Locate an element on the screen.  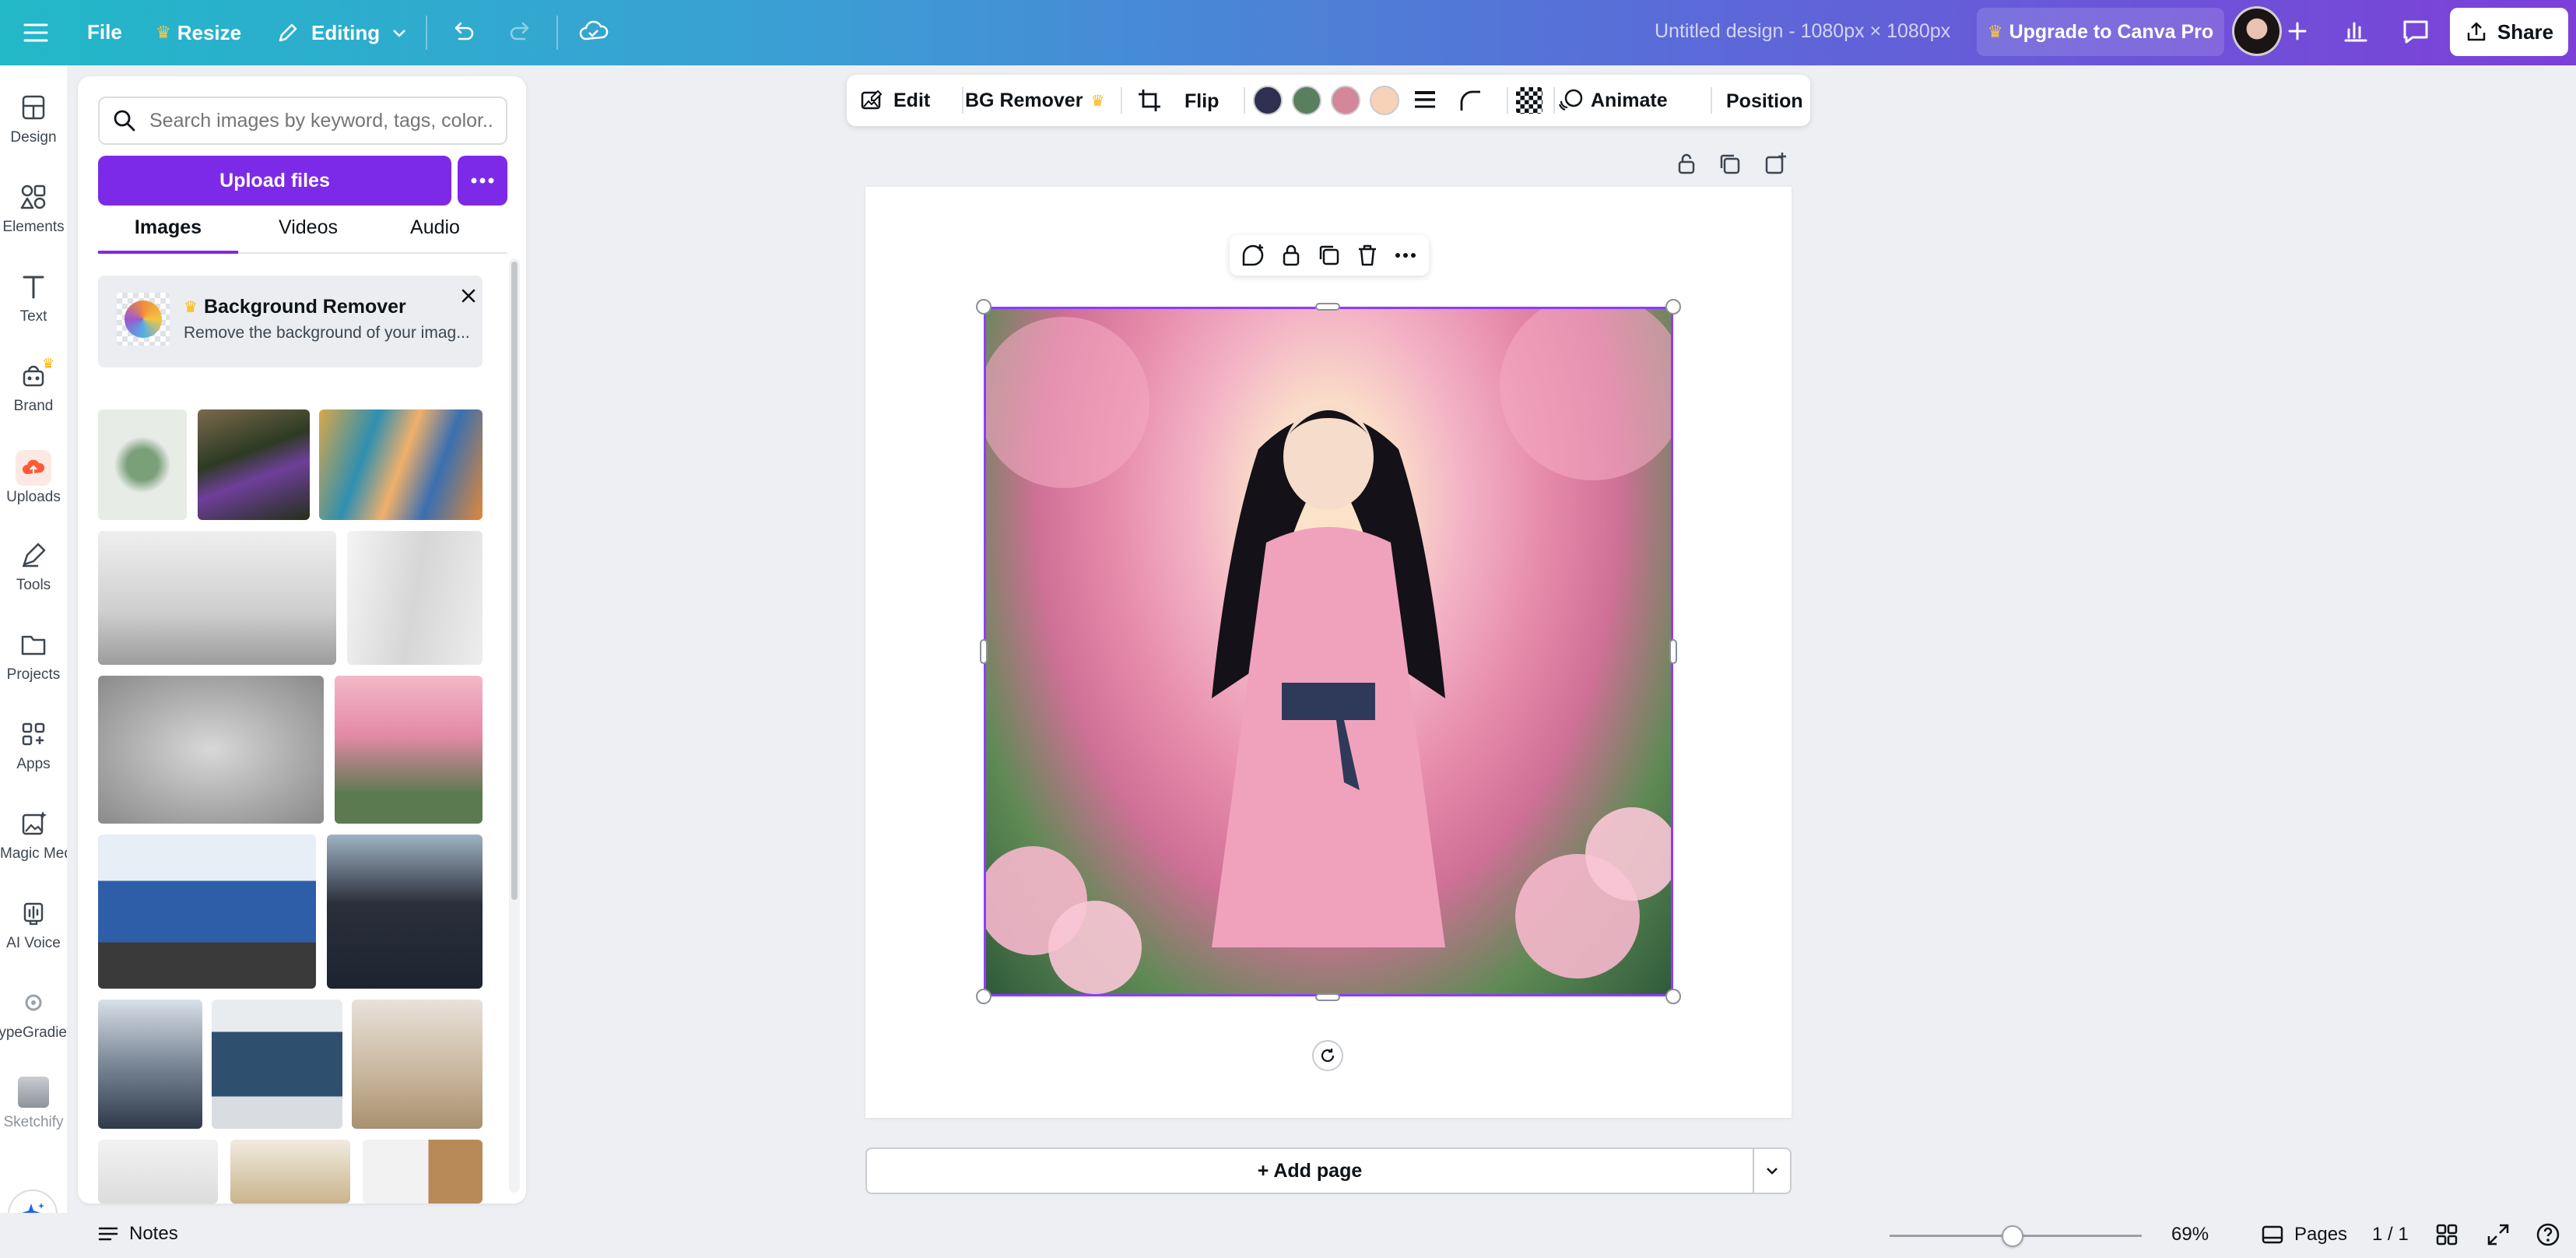
rail-item-tools: Tools is located at coordinates (34, 566).